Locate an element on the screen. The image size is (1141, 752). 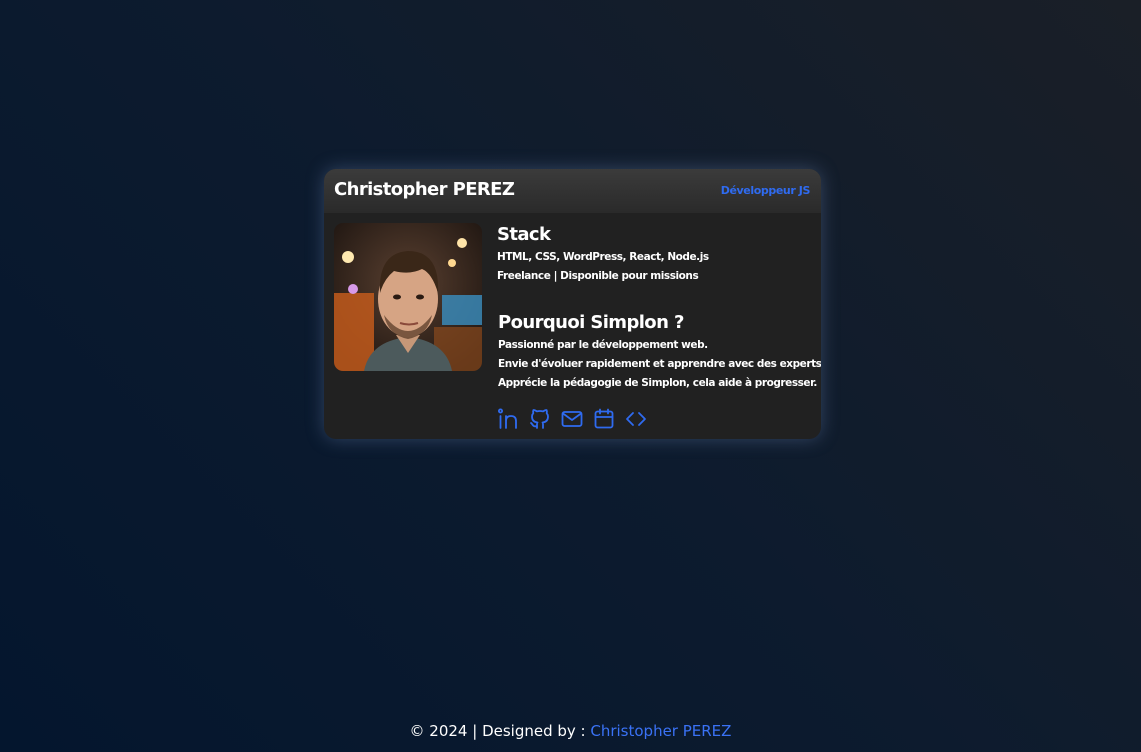
card-header: Christopher PEREZ Développeur JS is located at coordinates (572, 191).